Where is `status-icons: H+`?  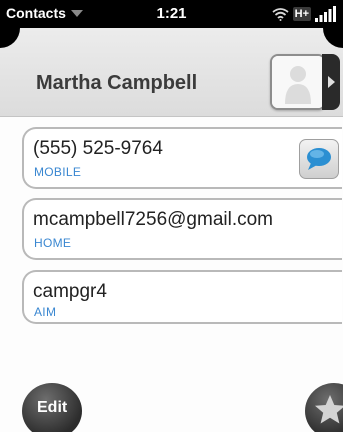 status-icons: H+ is located at coordinates (304, 14).